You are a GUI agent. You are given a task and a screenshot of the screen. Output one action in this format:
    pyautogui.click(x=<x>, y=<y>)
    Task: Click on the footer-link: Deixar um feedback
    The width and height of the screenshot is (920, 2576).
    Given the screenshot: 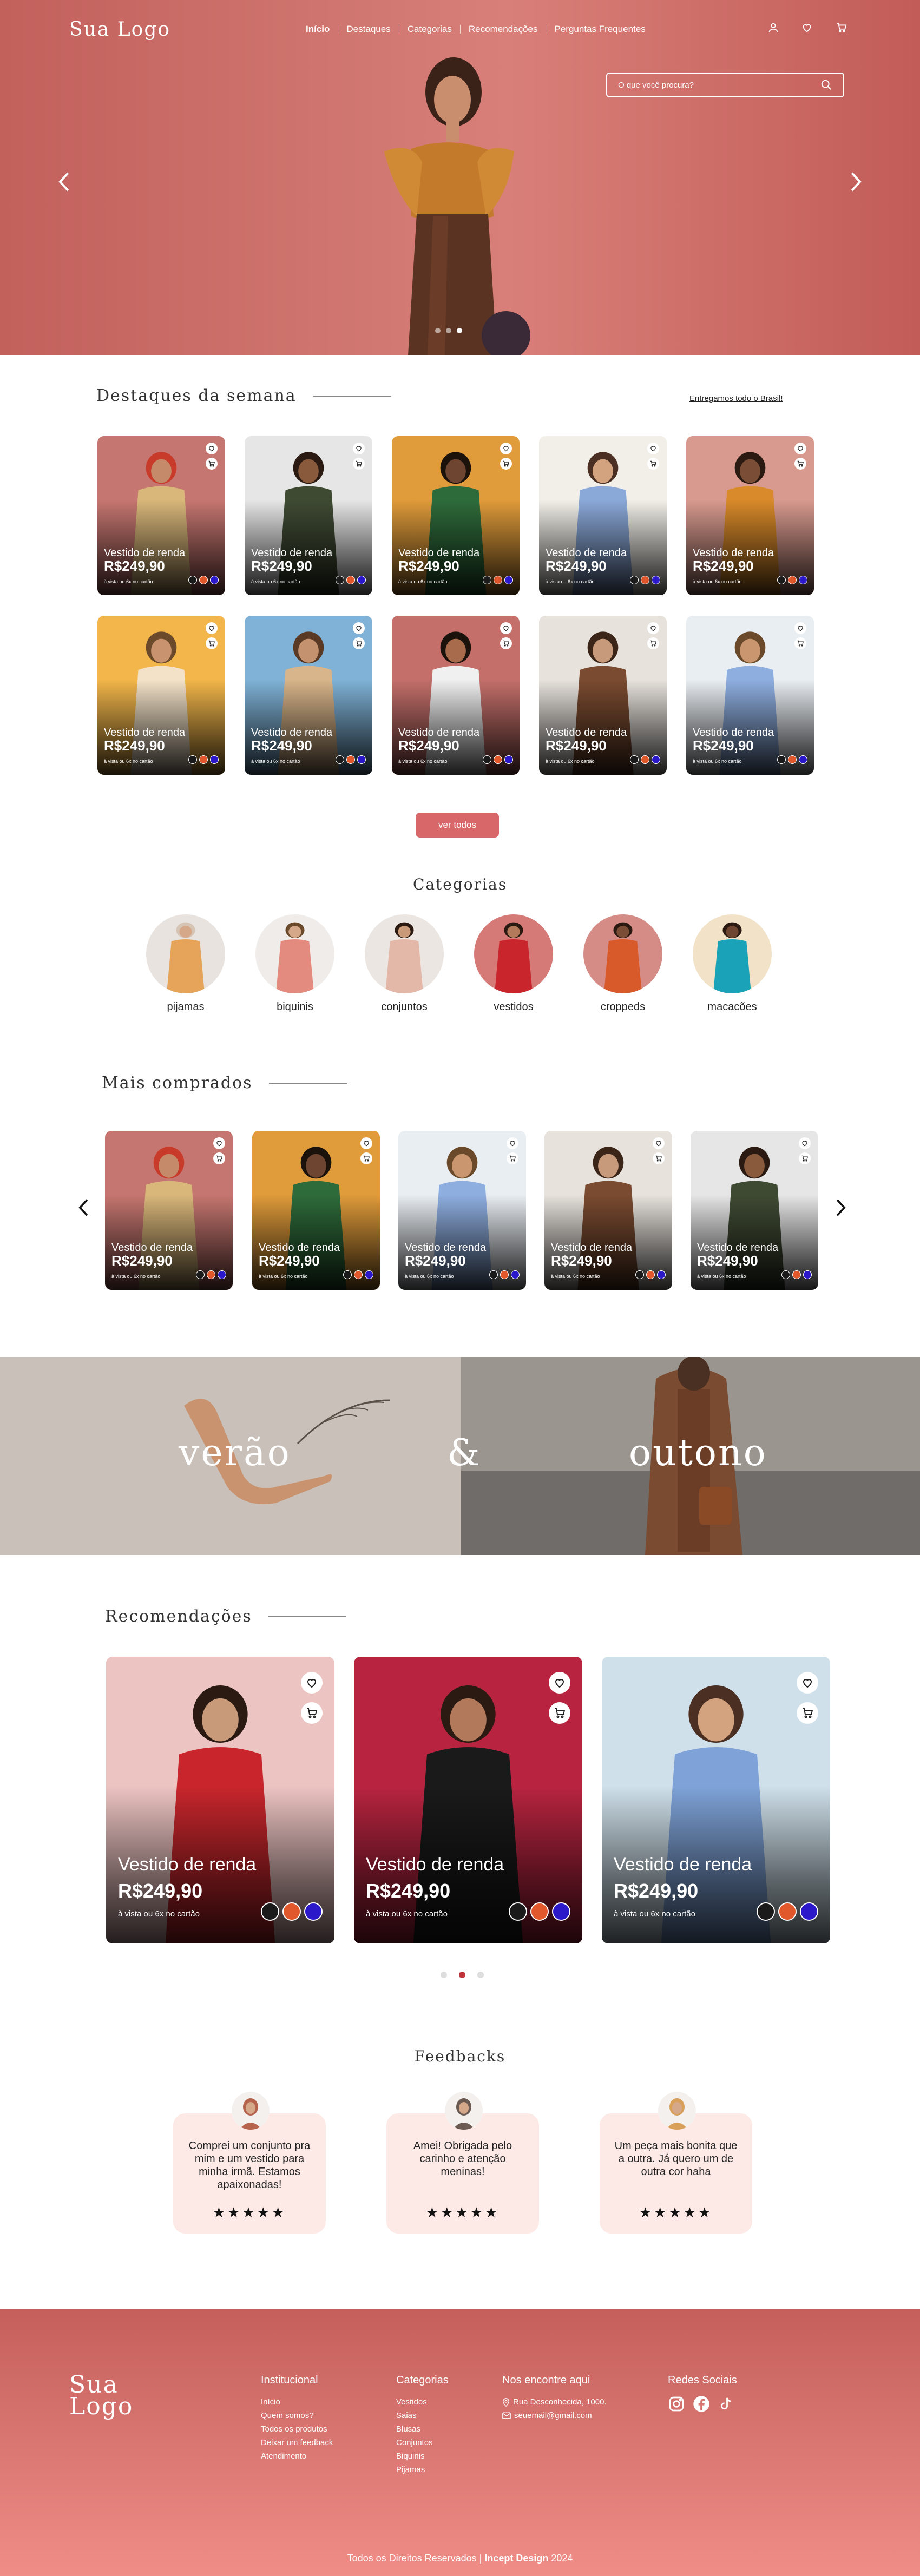 What is the action you would take?
    pyautogui.click(x=297, y=2442)
    